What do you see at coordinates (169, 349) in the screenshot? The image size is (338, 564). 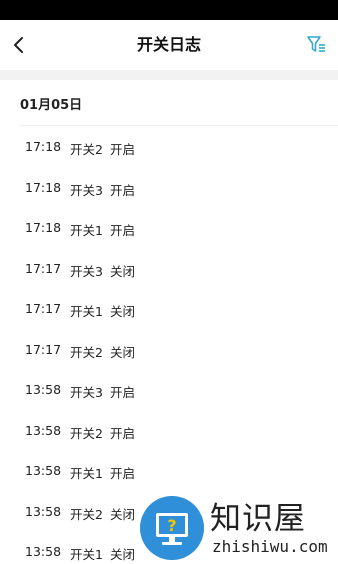 I see `log-row: 17:17 开关2 关闭` at bounding box center [169, 349].